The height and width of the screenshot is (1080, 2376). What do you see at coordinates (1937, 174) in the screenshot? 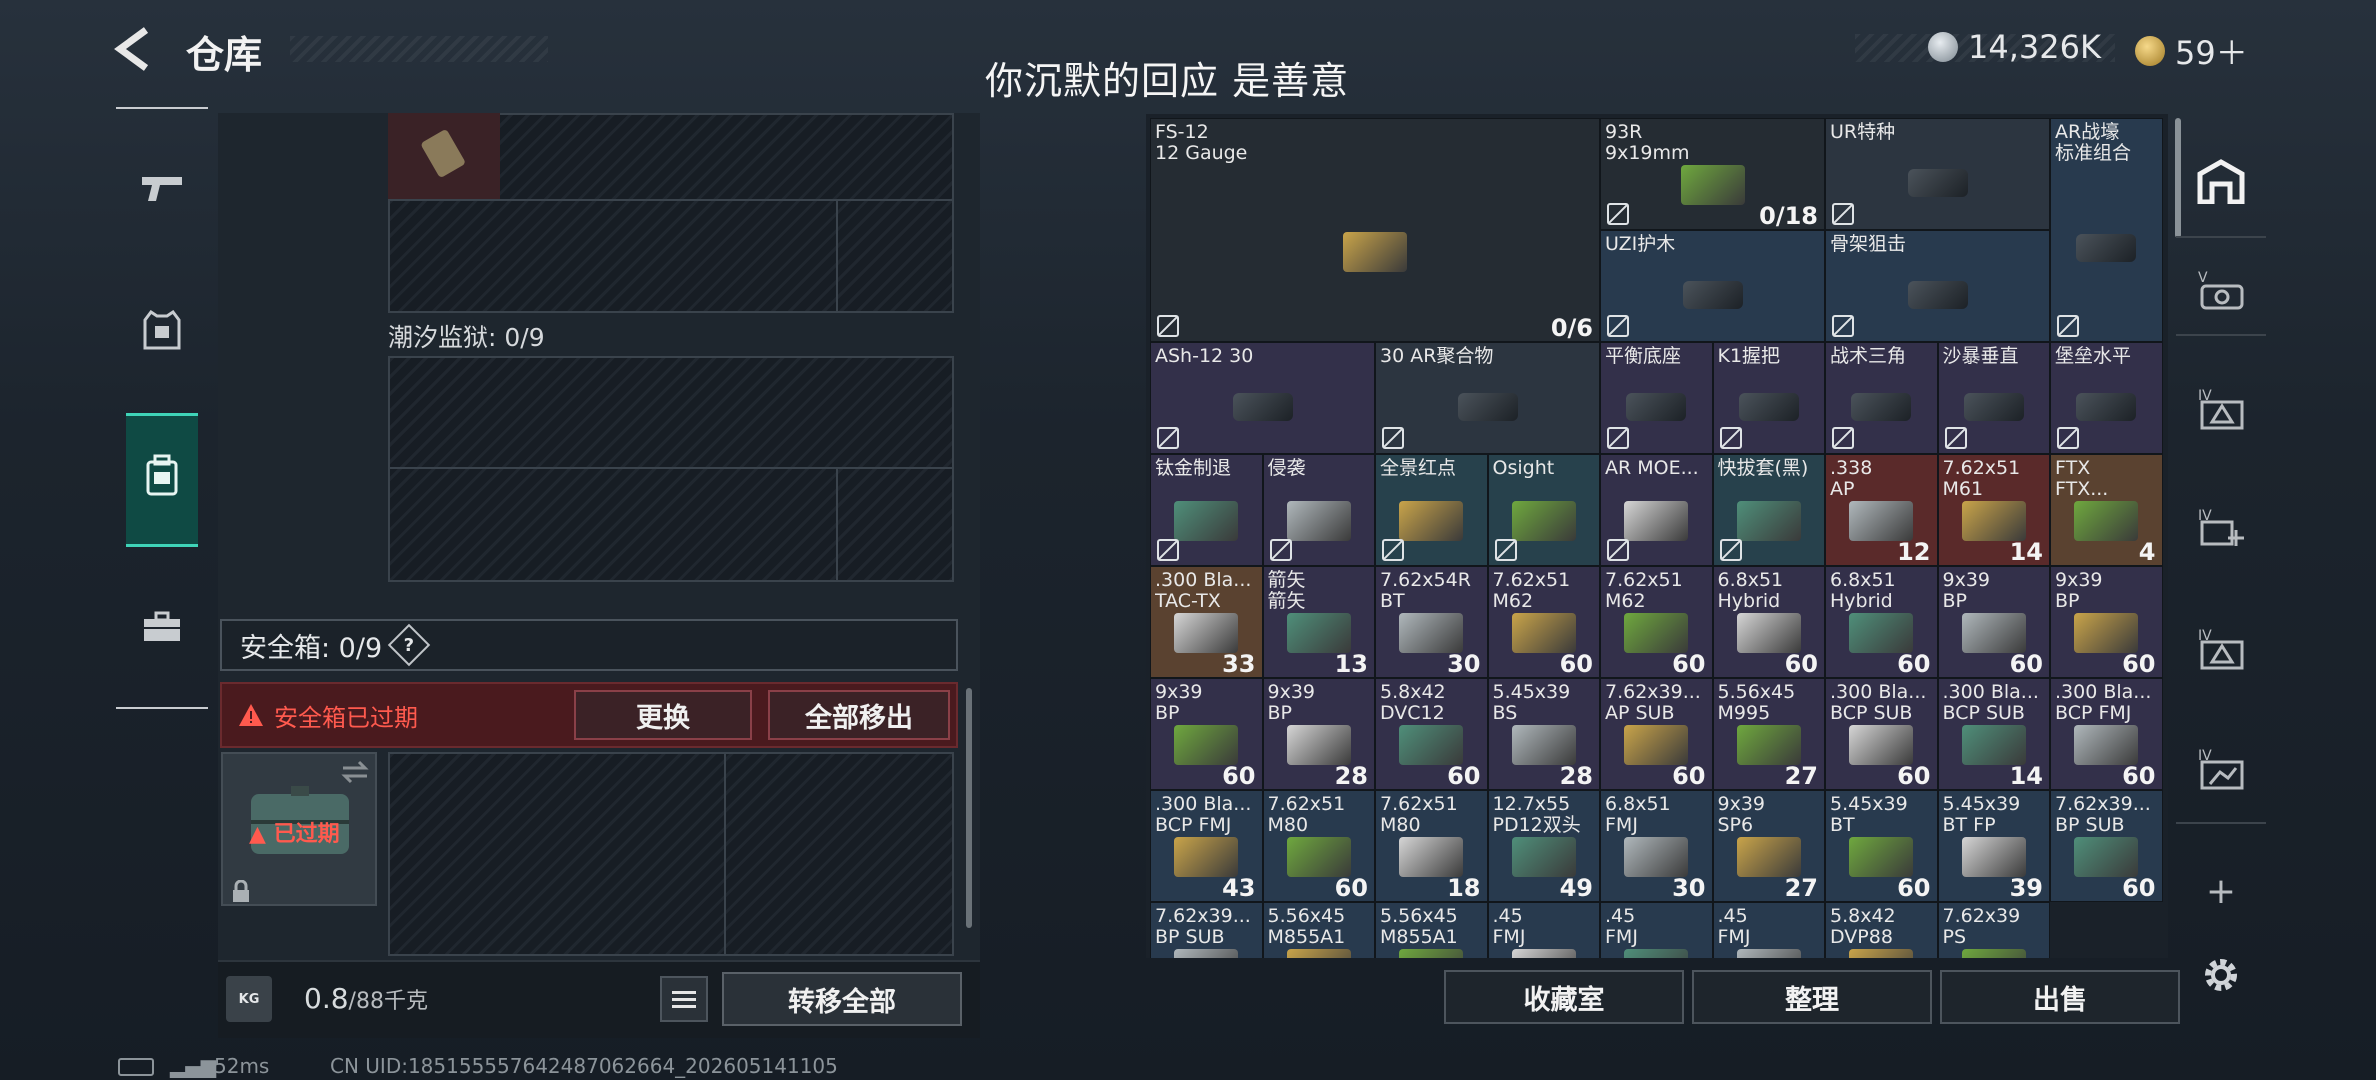
I see `inventory-item: UR特种` at bounding box center [1937, 174].